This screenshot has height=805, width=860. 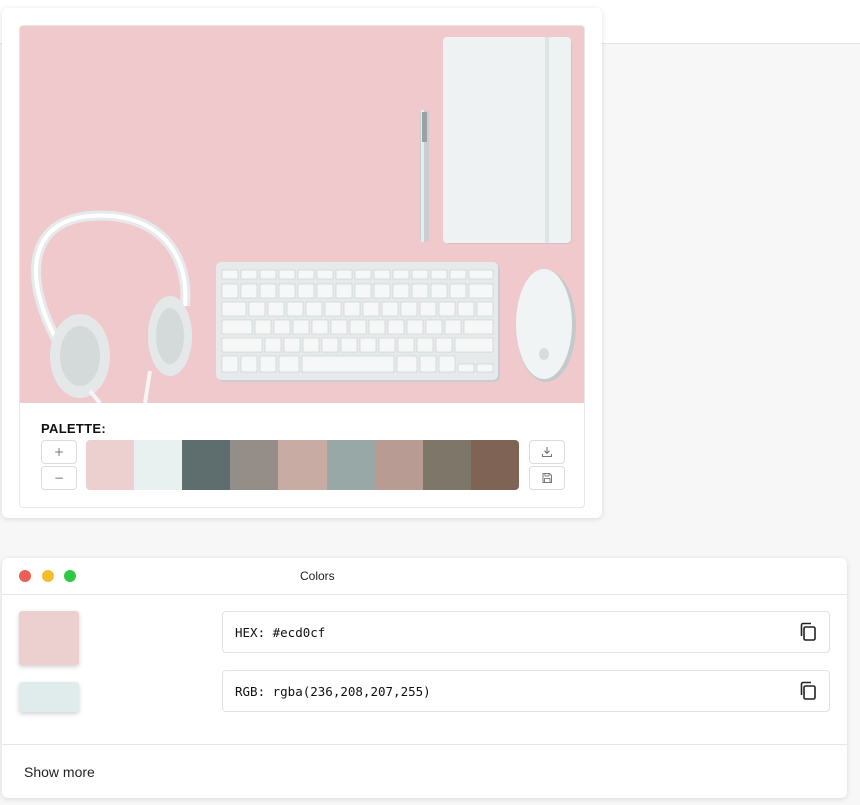 I want to click on download-button, so click(x=547, y=452).